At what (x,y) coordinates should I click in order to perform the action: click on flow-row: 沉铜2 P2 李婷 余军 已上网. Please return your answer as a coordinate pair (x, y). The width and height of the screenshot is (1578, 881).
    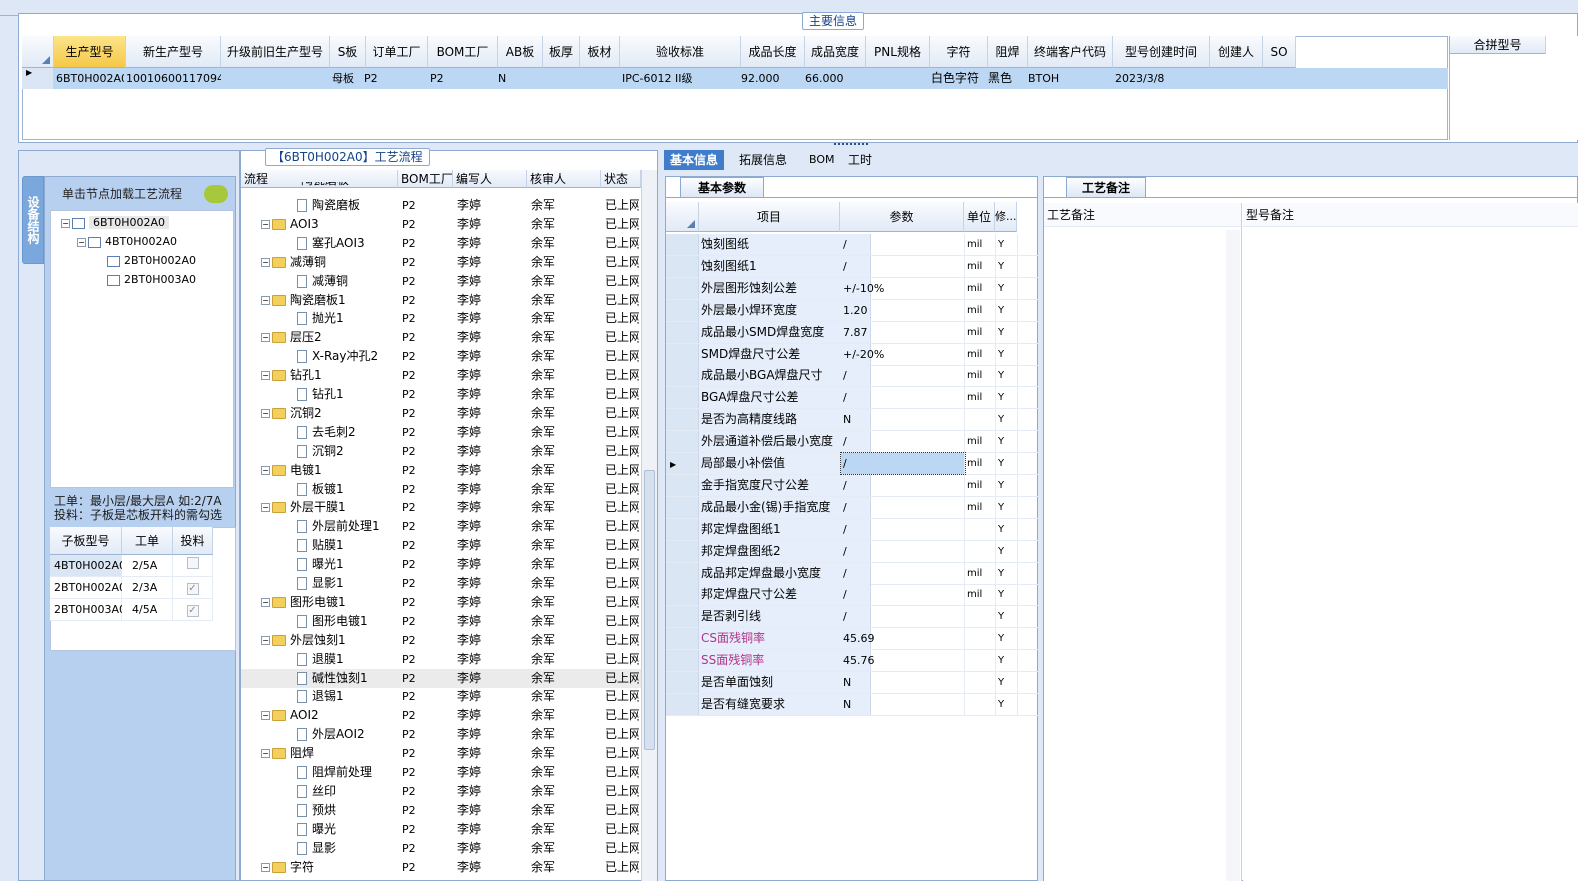
    Looking at the image, I should click on (441, 451).